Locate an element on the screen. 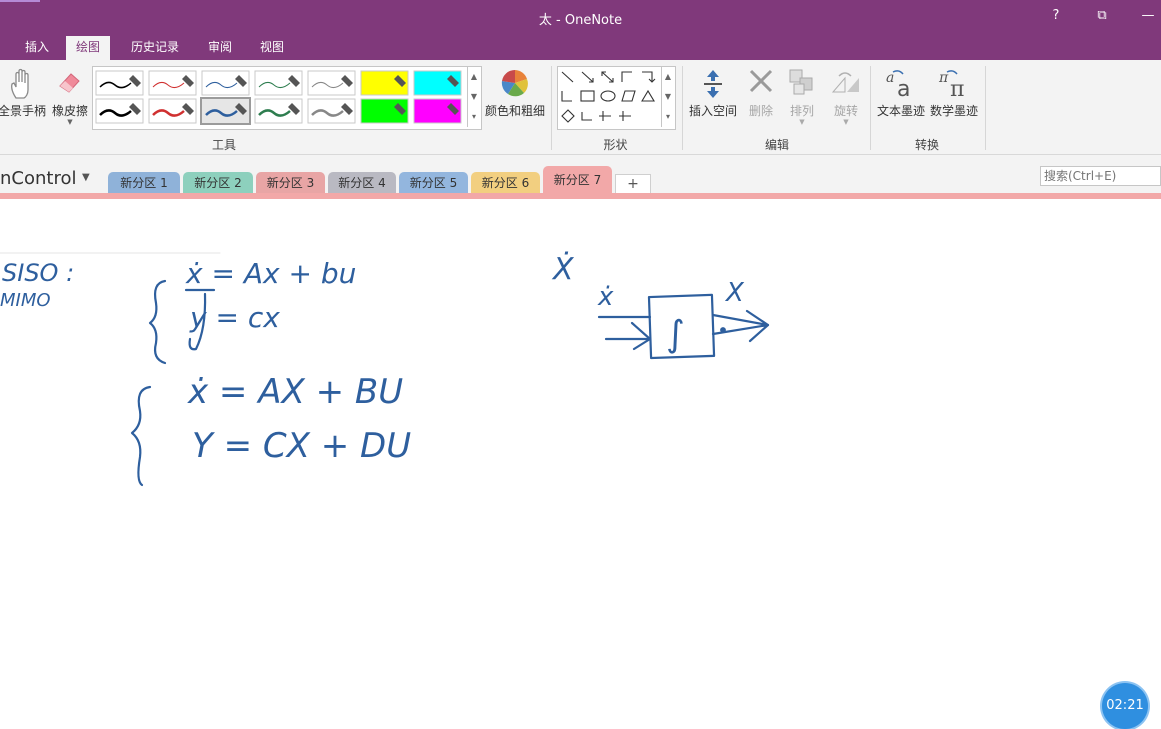 The height and width of the screenshot is (729, 1161). color-thickness-button: 颜色和粗细 is located at coordinates (515, 92).